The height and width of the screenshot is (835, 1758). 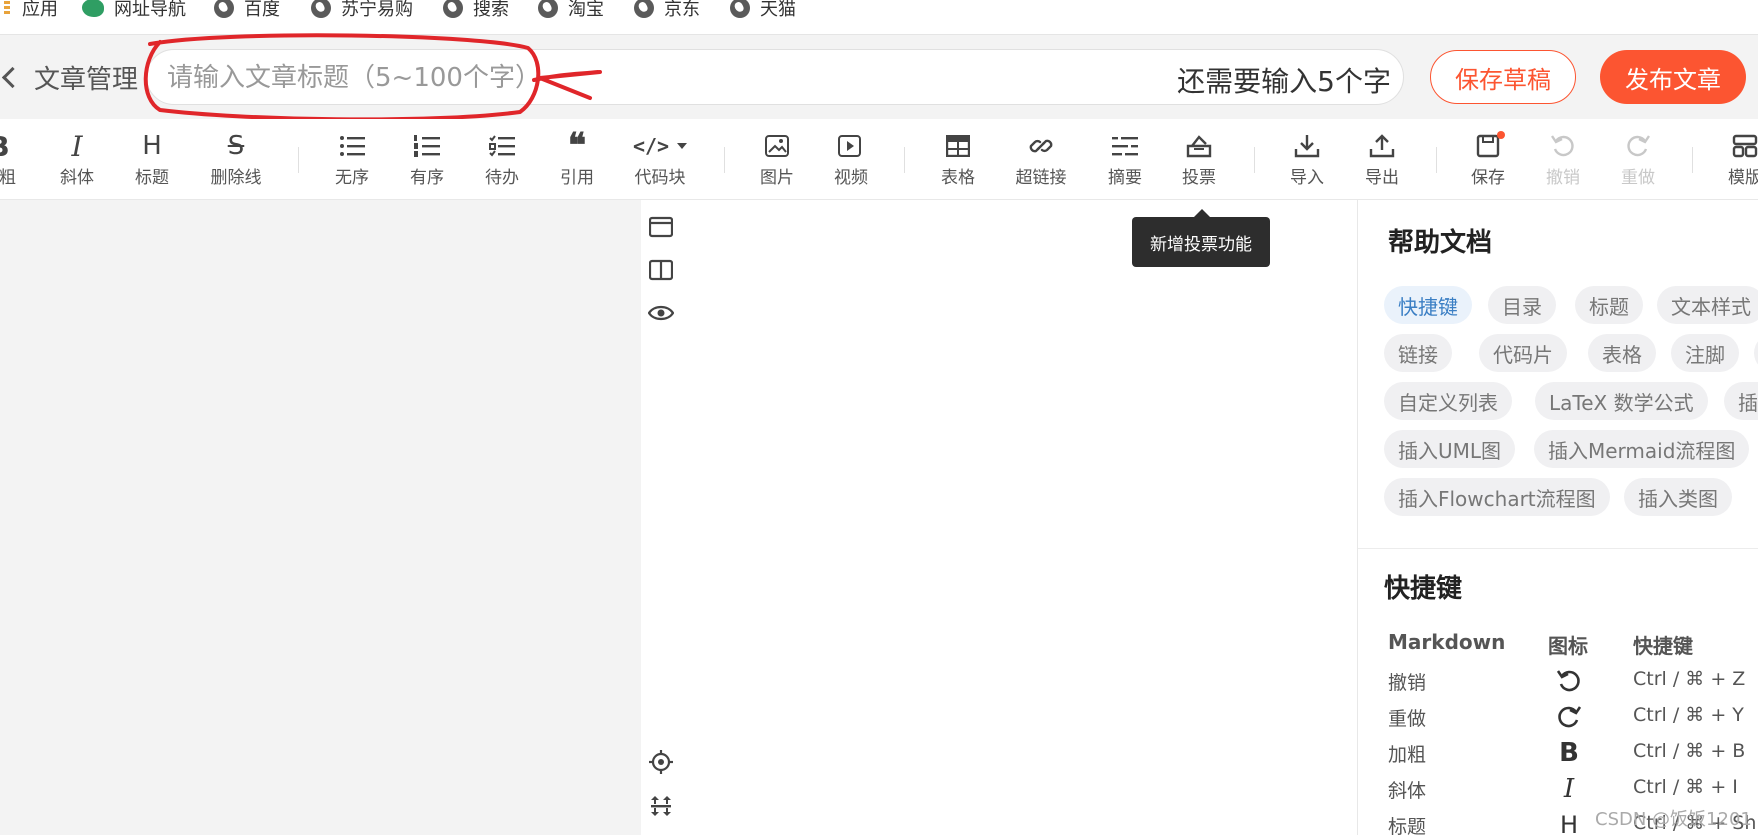 What do you see at coordinates (7, 8) in the screenshot?
I see `apps-icon` at bounding box center [7, 8].